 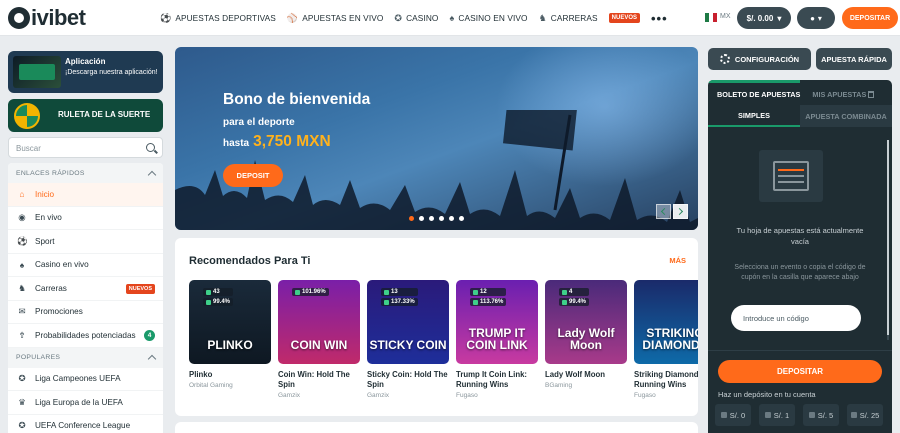 What do you see at coordinates (85, 336) in the screenshot?
I see `sidebar-item-6: ⇮ Probabilidades potenciadas 4` at bounding box center [85, 336].